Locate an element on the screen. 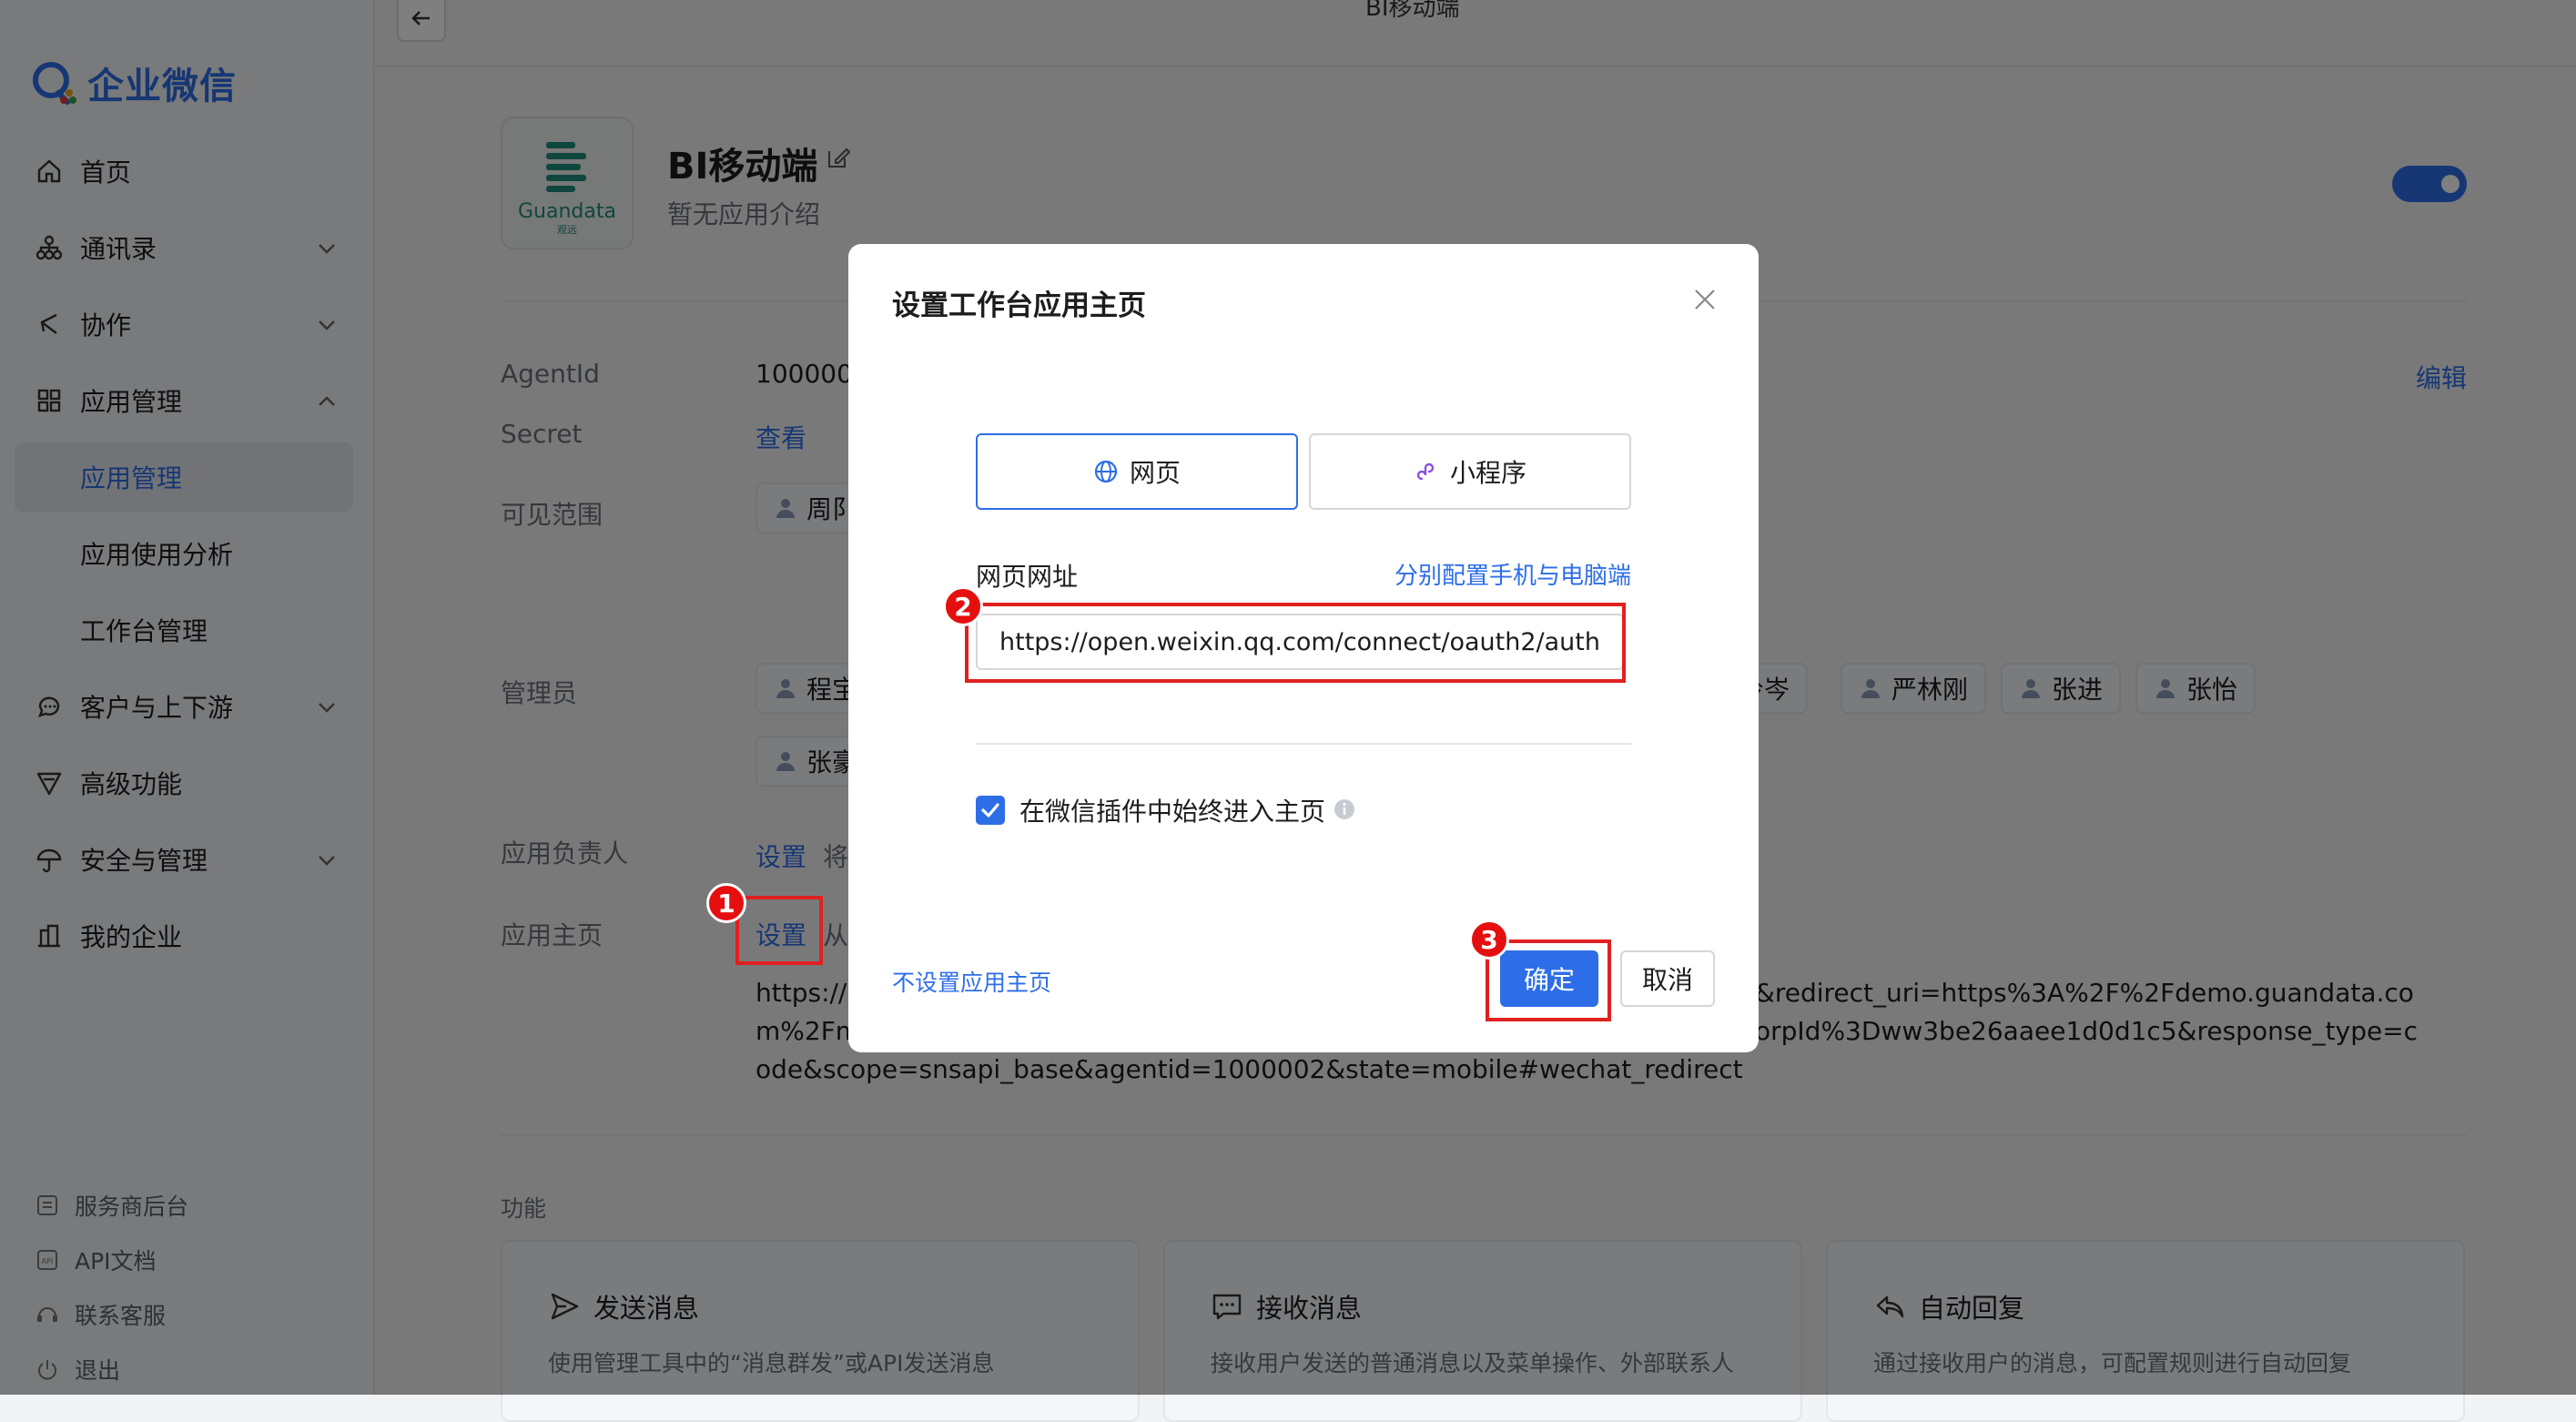 The height and width of the screenshot is (1422, 2576). cancel-button: 取消 is located at coordinates (1667, 978).